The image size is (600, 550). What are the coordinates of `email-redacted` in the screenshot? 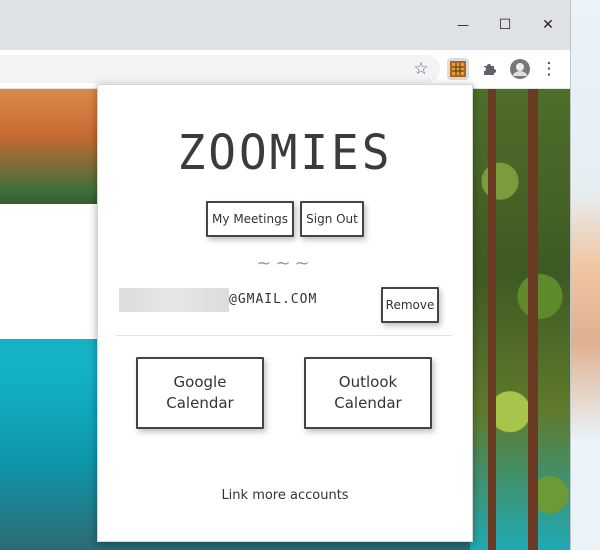 It's located at (174, 300).